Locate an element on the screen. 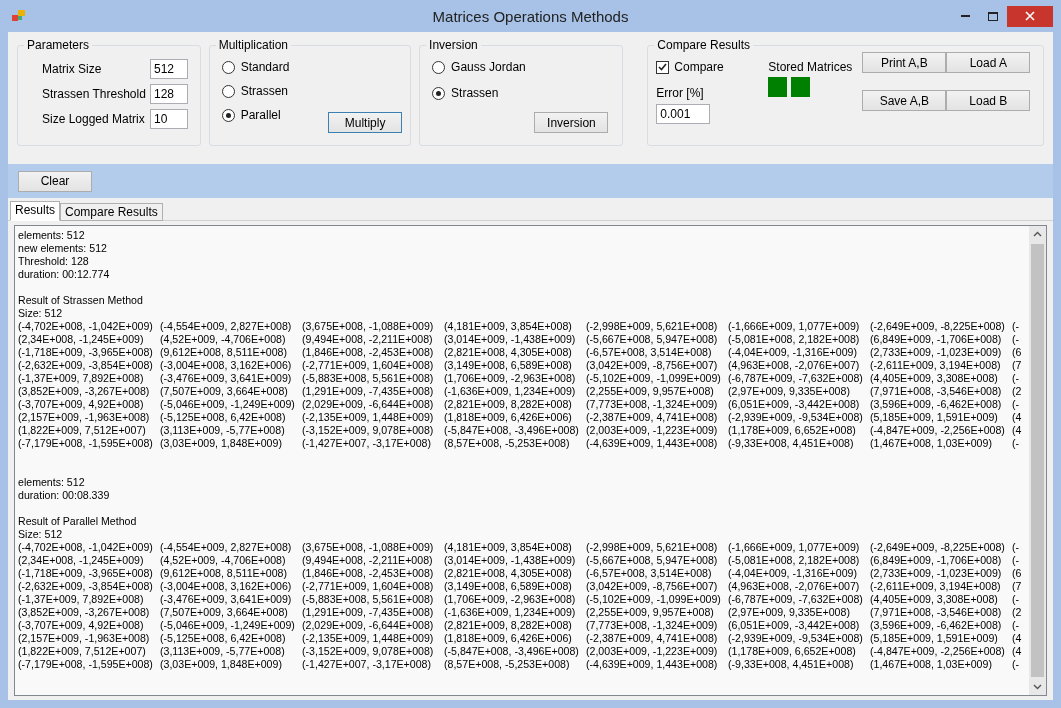 This screenshot has height=708, width=1061. matrix-value: (1,291E+009, -7,435E+008) is located at coordinates (368, 612).